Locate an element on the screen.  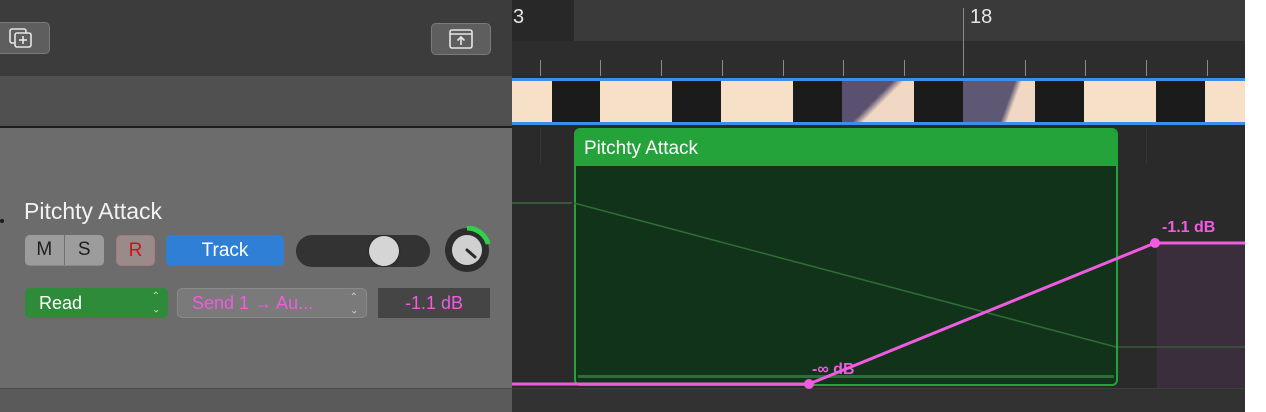
video-track-header is located at coordinates (256, 101).